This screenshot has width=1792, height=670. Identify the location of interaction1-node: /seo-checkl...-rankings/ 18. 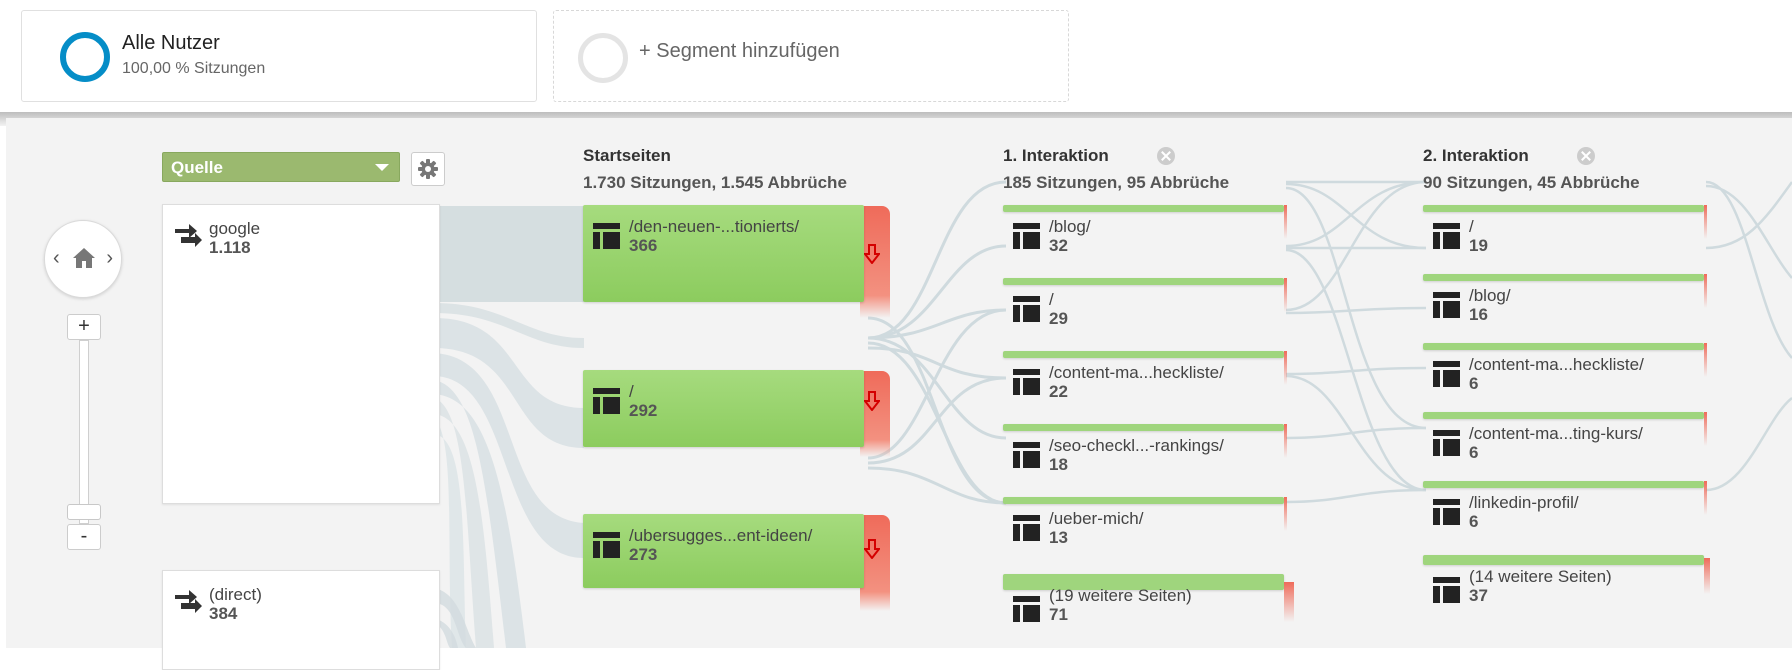
(1143, 454).